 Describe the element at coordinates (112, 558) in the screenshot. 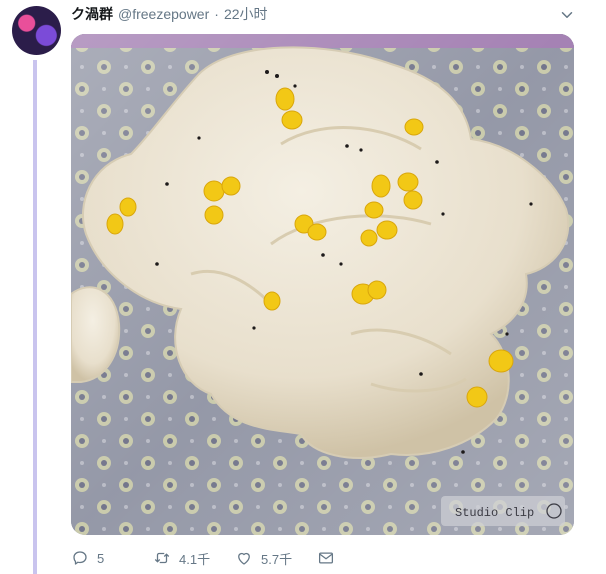

I see `reply-button: 5` at that location.